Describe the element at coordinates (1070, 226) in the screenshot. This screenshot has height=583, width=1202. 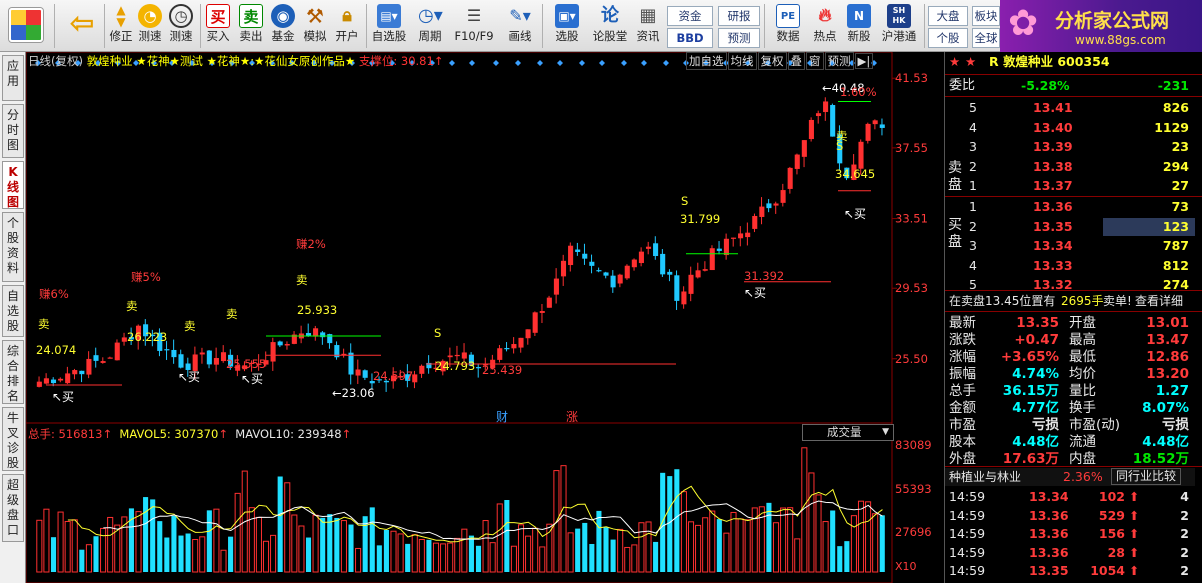
I see `buy-level-row: 2 13.35 123` at that location.